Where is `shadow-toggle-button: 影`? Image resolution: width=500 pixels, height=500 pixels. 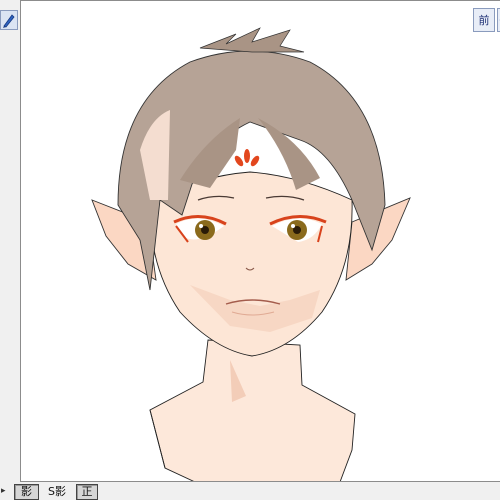 shadow-toggle-button: 影 is located at coordinates (26, 492).